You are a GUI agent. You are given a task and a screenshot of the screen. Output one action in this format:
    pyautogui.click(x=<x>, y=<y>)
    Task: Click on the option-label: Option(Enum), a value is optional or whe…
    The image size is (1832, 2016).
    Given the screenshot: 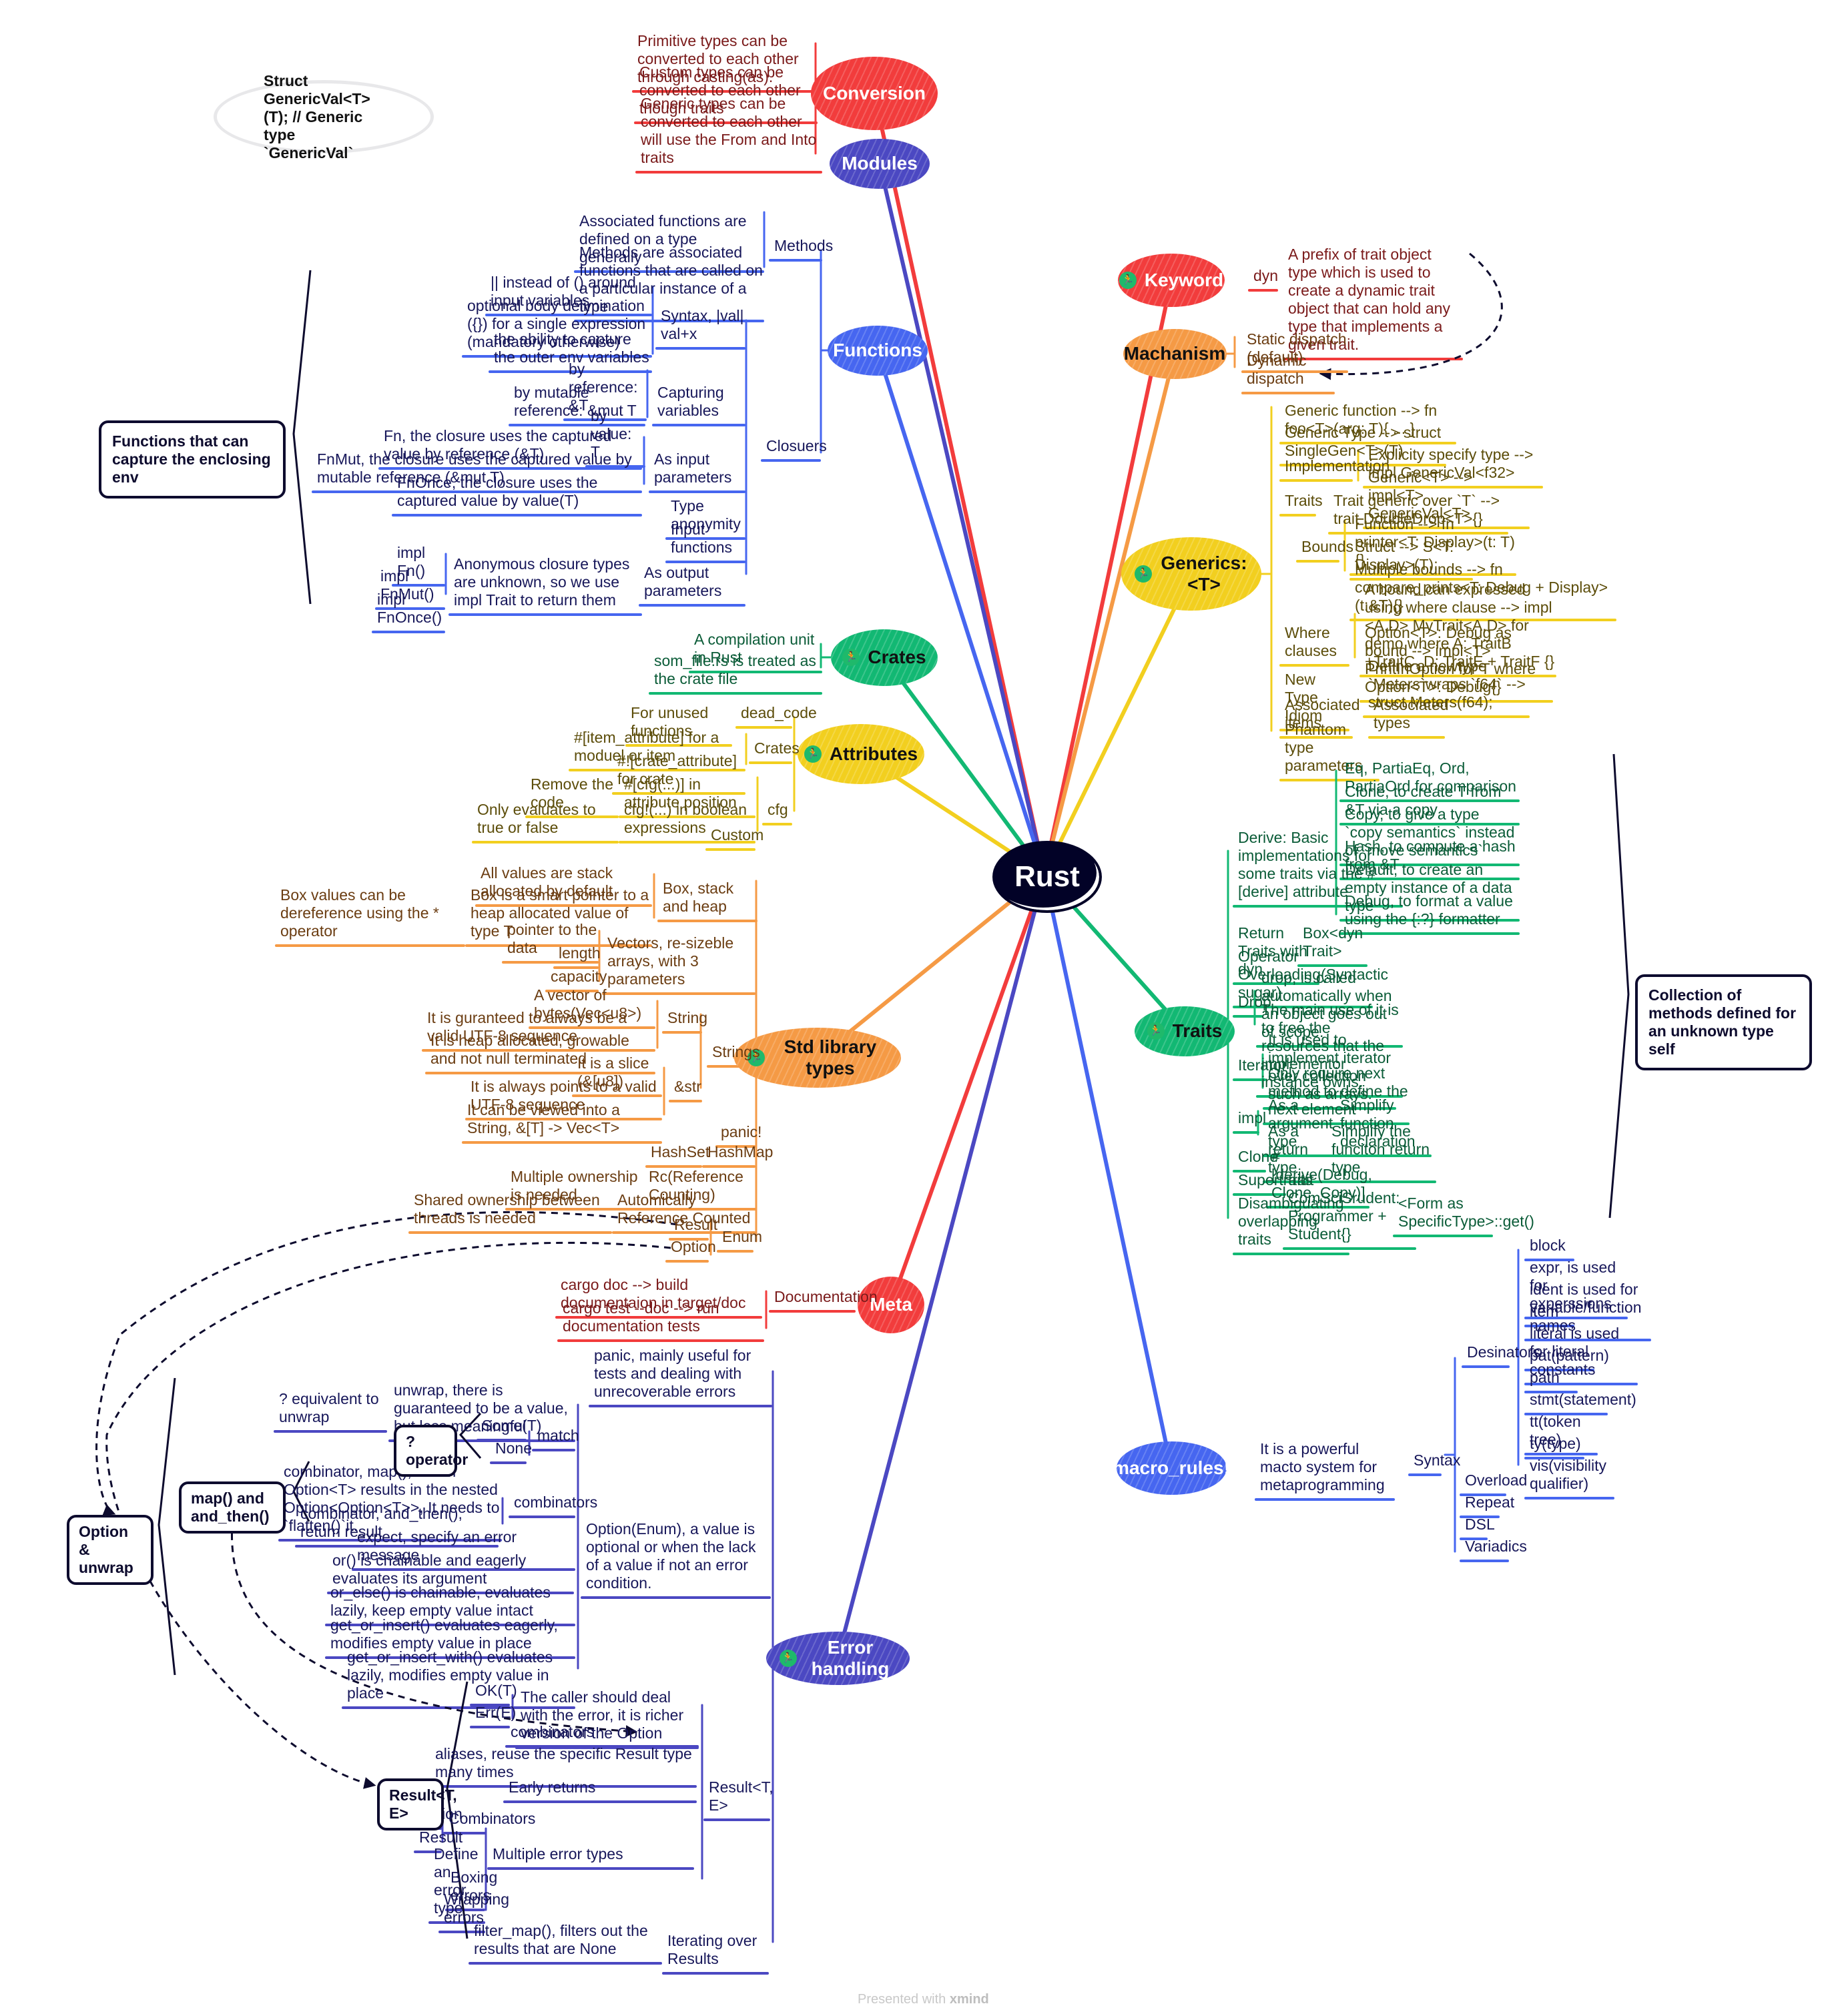 What is the action you would take?
    pyautogui.click(x=678, y=1556)
    